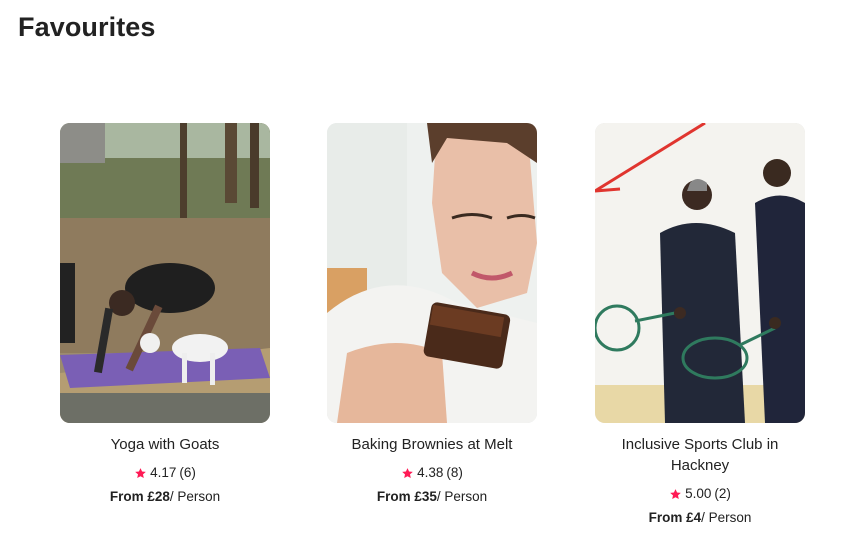  Describe the element at coordinates (187, 472) in the screenshot. I see `review-count: (6)` at that location.